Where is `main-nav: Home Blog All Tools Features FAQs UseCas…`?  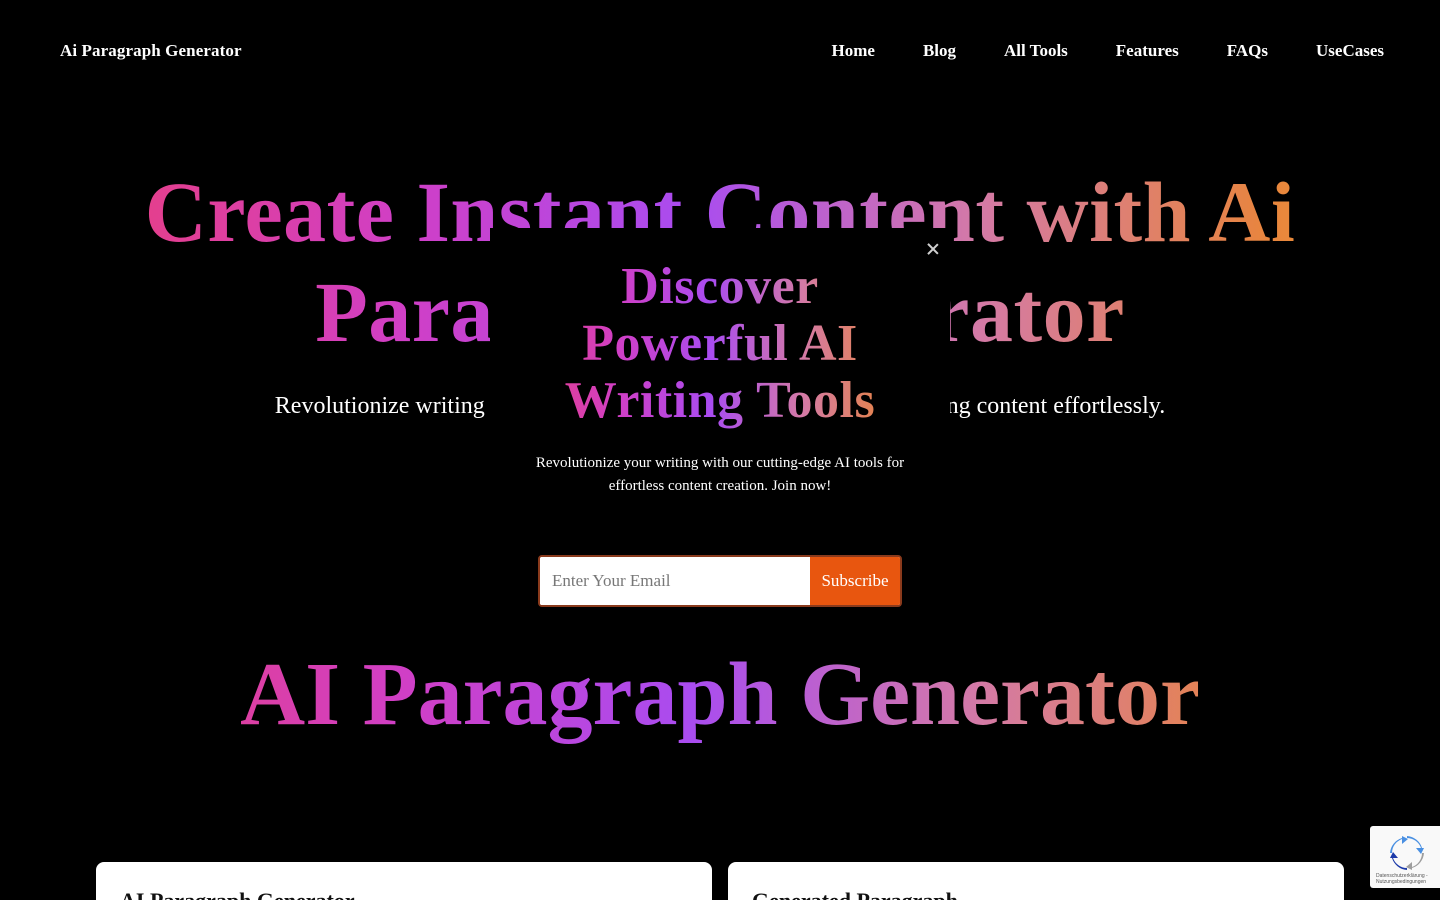 main-nav: Home Blog All Tools Features FAQs UseCas… is located at coordinates (1084, 51).